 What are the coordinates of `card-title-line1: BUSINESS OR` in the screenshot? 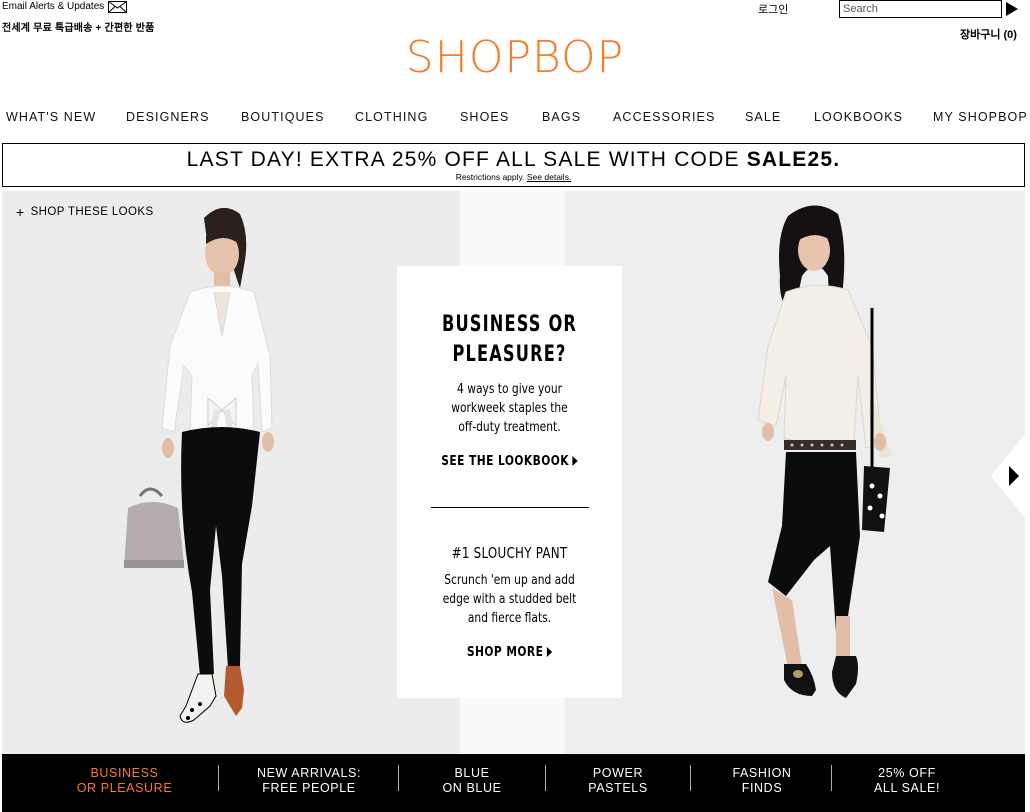 It's located at (509, 324).